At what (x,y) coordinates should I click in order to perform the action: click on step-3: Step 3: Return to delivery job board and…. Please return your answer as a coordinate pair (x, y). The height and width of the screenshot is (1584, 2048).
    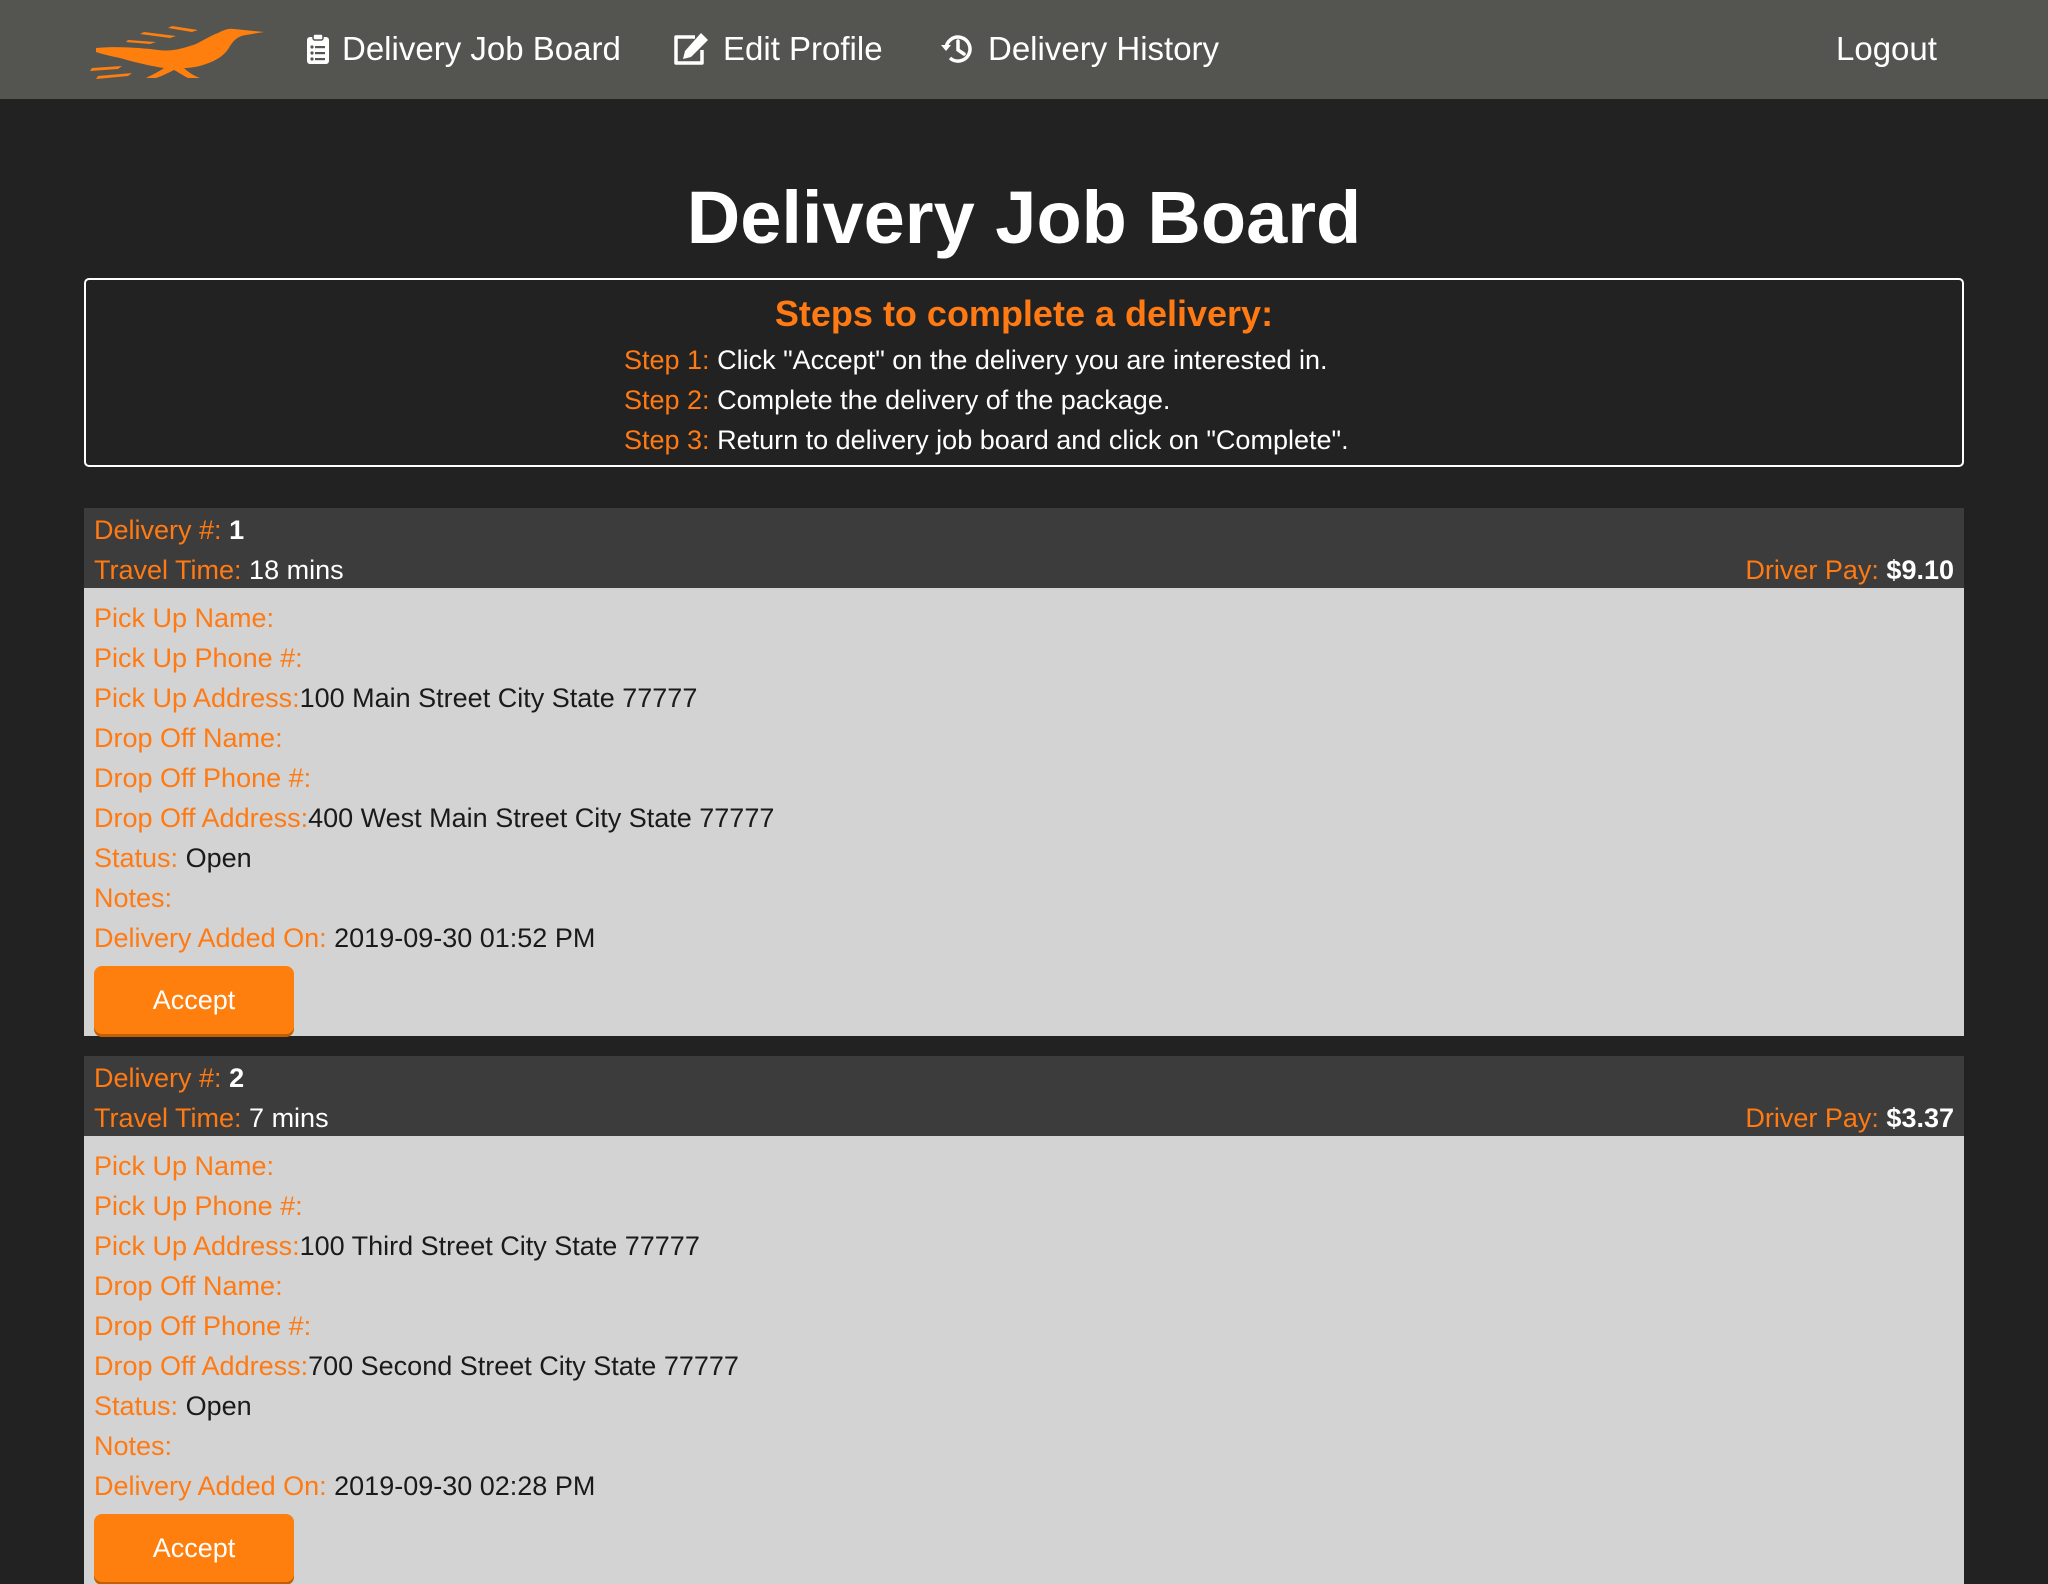
    Looking at the image, I should click on (986, 440).